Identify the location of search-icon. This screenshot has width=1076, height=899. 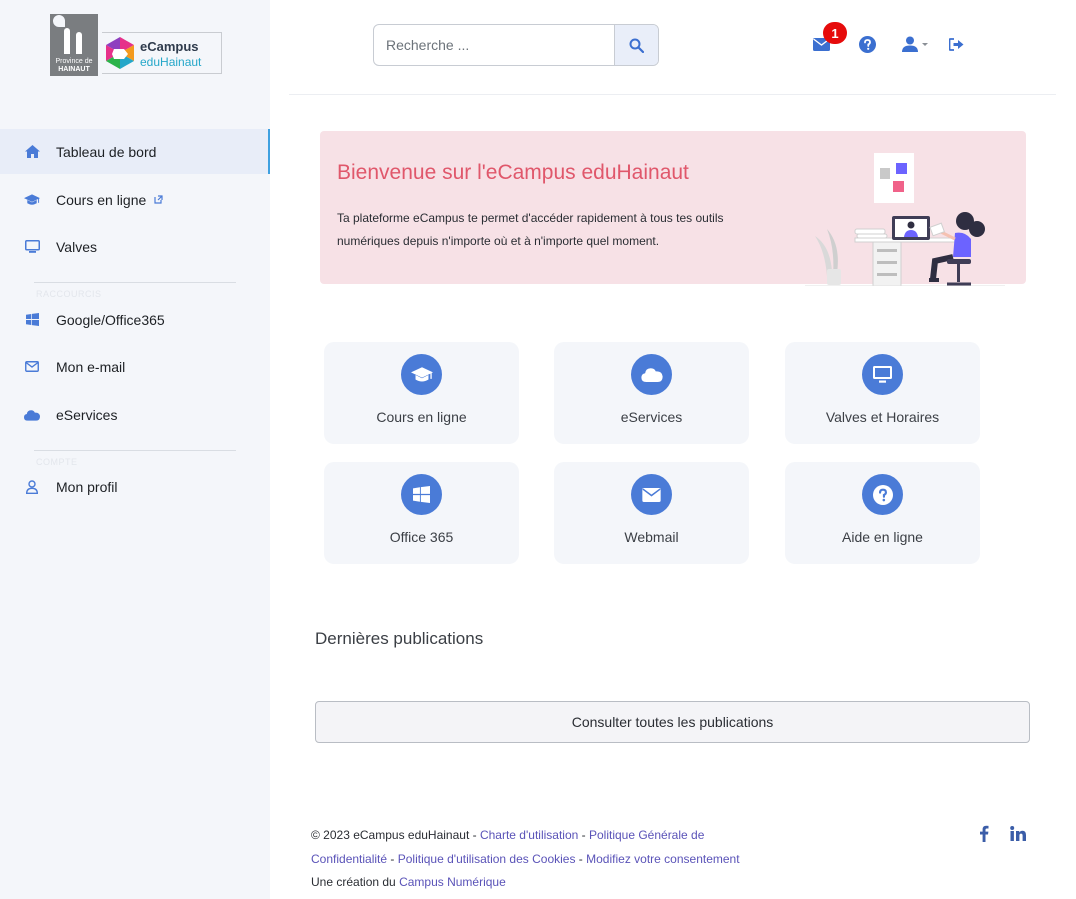
(636, 45).